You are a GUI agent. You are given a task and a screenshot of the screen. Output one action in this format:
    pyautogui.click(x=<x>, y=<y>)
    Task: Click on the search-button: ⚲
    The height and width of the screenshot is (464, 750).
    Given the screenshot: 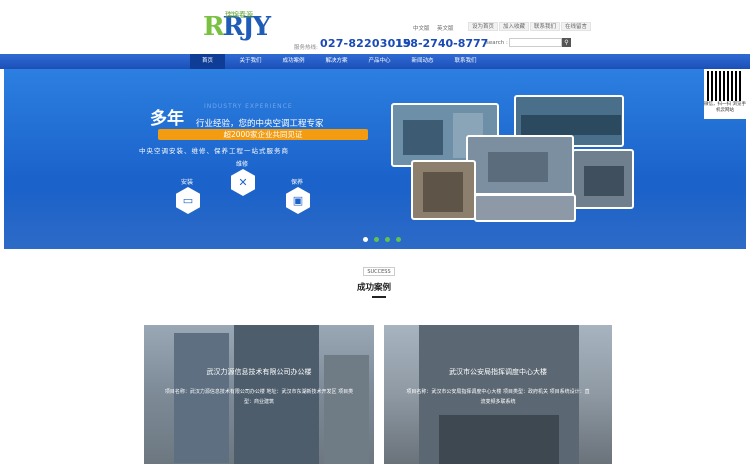 What is the action you would take?
    pyautogui.click(x=566, y=42)
    